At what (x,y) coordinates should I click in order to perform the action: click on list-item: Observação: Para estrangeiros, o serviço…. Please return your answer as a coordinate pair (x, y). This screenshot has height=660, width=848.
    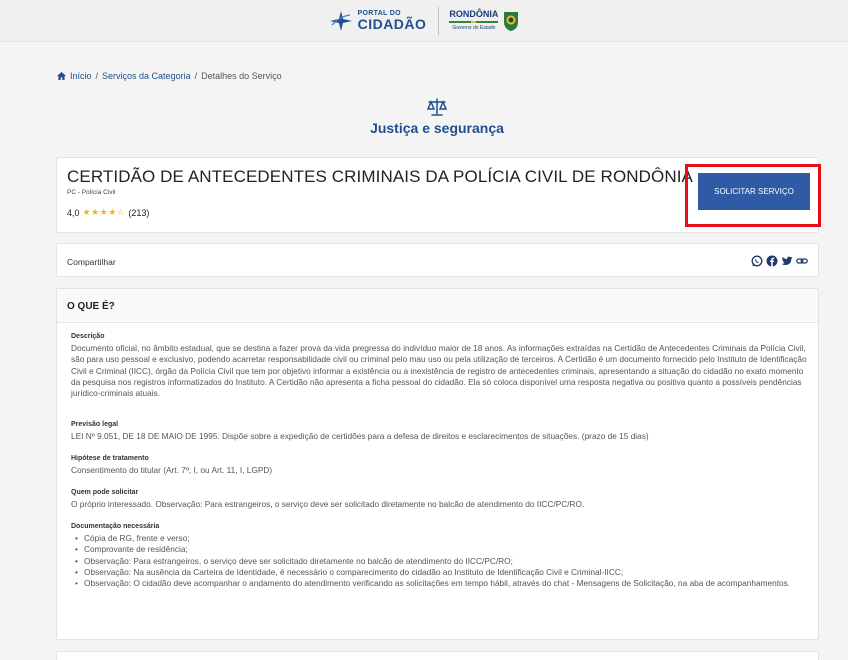
    Looking at the image, I should click on (441, 562).